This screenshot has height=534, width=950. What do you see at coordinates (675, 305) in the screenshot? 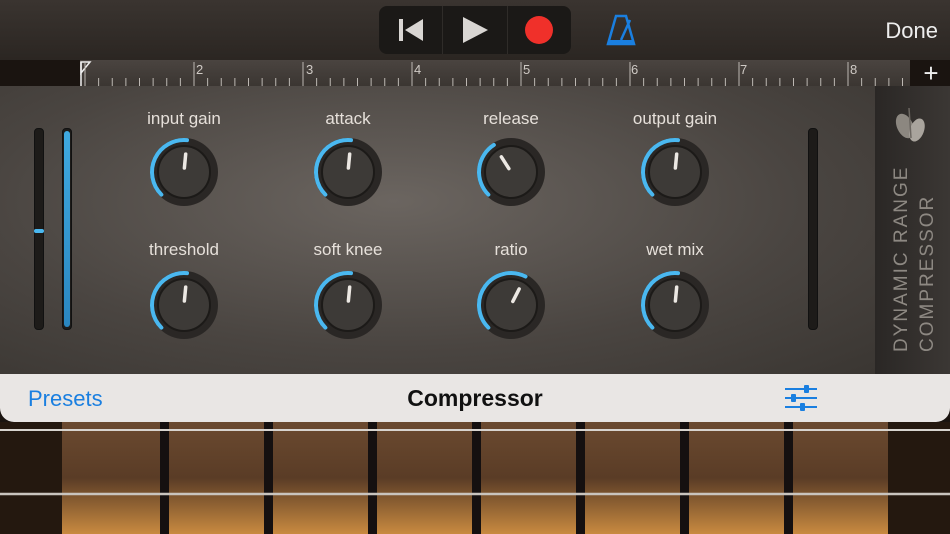
I see `knob-wet-mix` at bounding box center [675, 305].